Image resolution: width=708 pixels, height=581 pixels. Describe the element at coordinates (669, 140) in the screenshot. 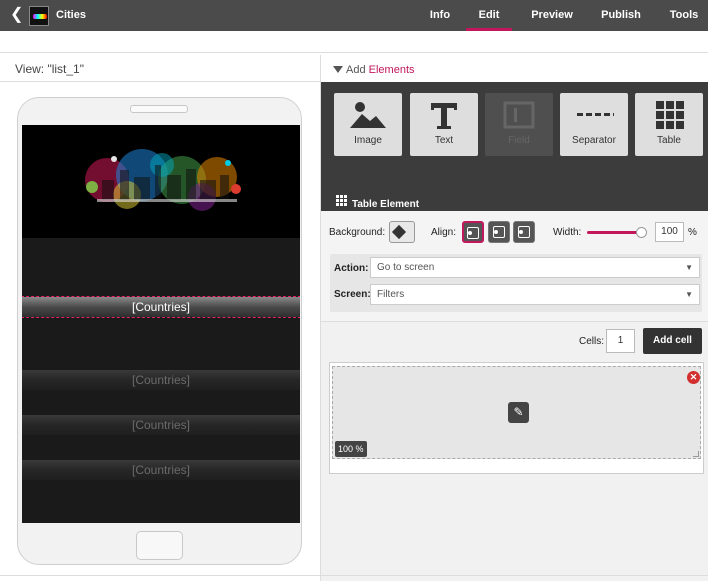

I see `palette-label: Table` at that location.